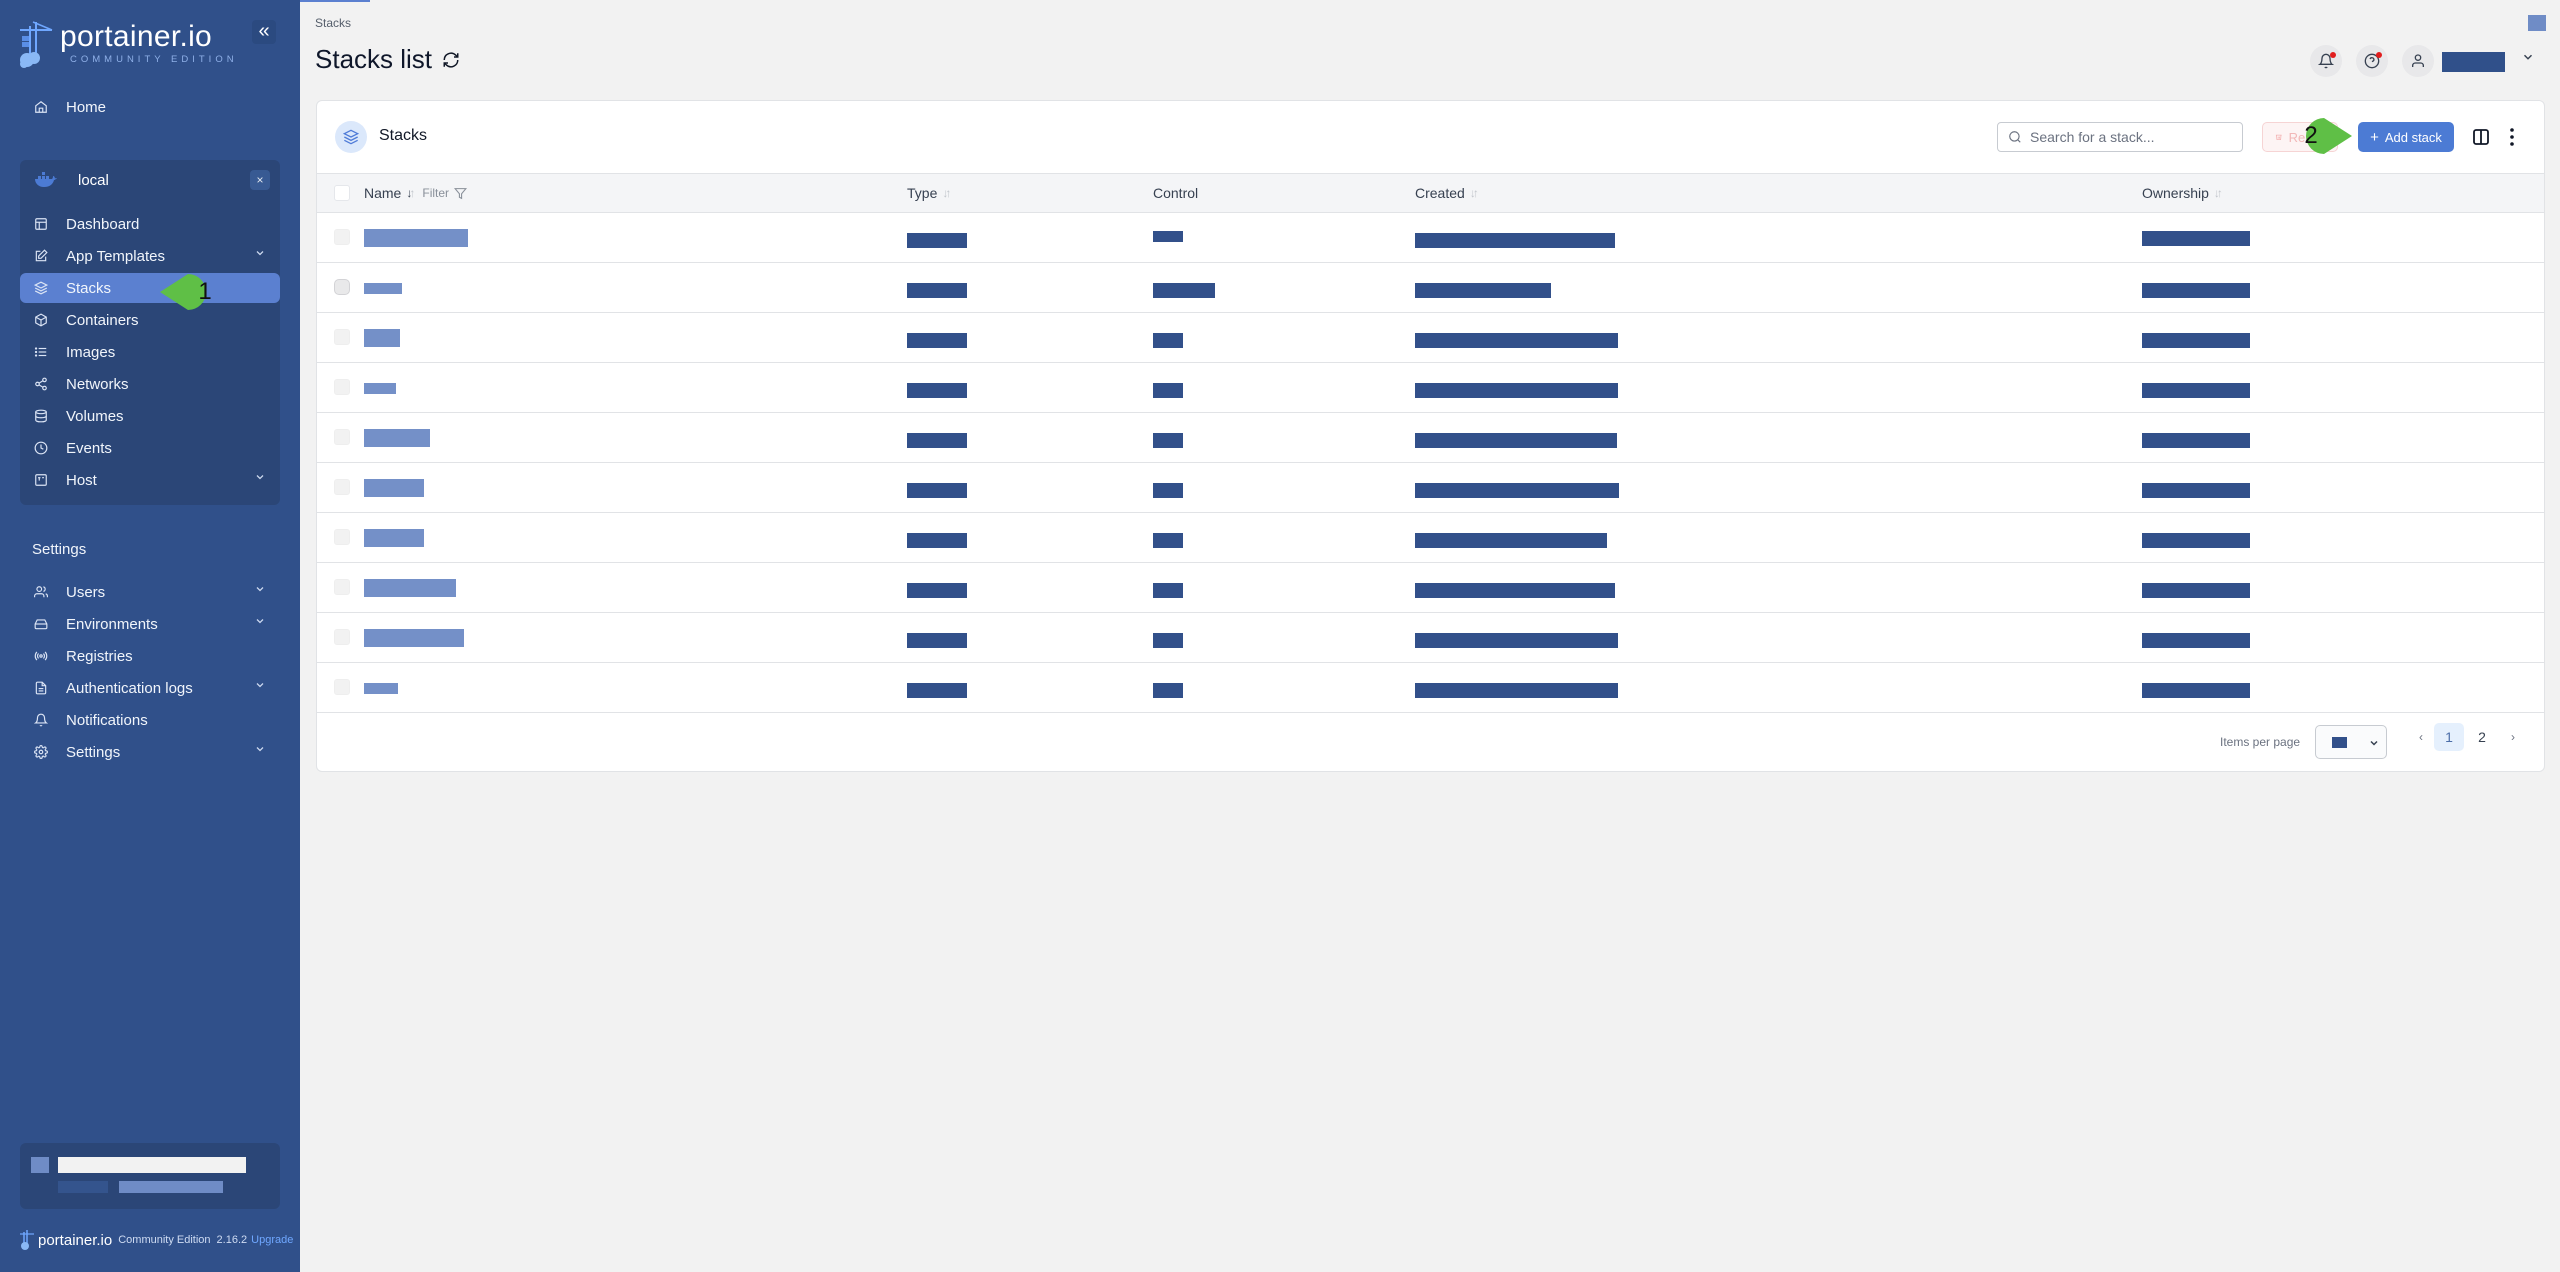 The height and width of the screenshot is (1272, 2560). What do you see at coordinates (451, 60) in the screenshot?
I see `refresh-icon` at bounding box center [451, 60].